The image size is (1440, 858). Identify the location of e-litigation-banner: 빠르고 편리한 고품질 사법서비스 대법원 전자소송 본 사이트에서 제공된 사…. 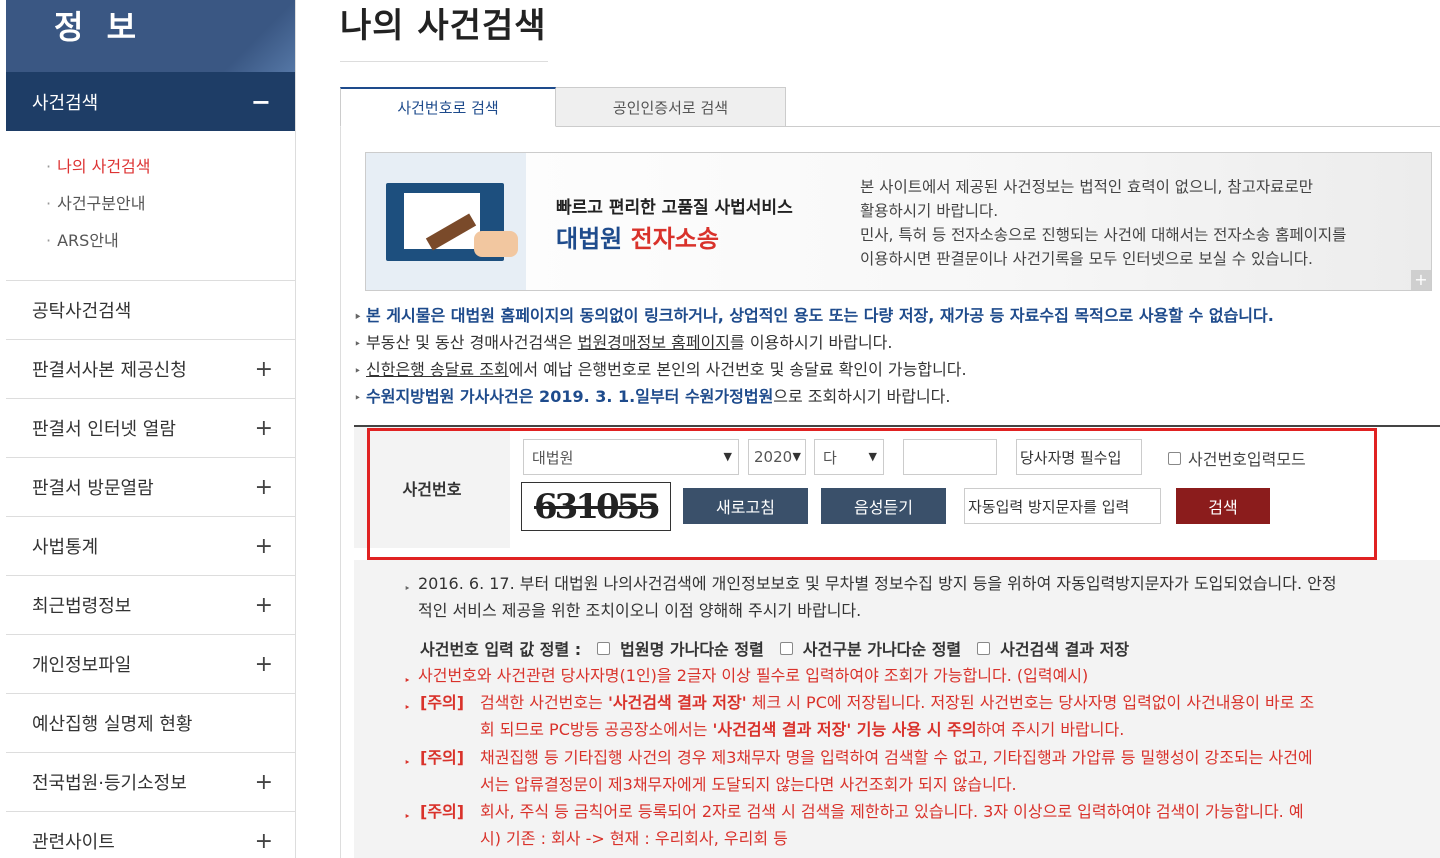
(898, 221).